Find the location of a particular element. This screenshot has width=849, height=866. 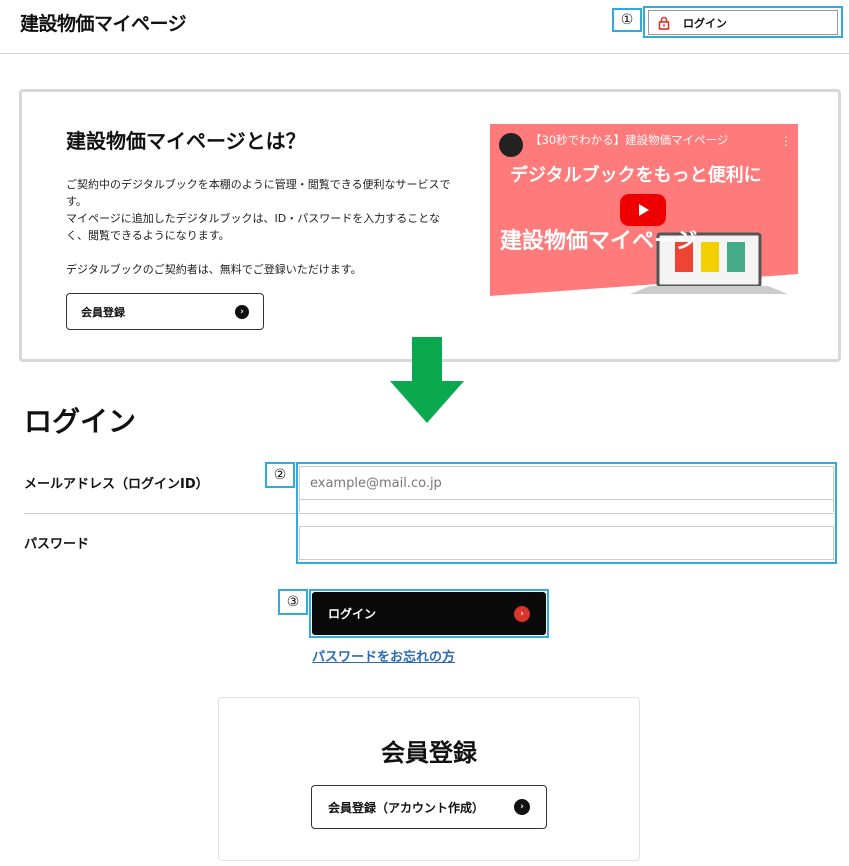

video-subtitle: デジタルブックをもっと便利に is located at coordinates (636, 175).